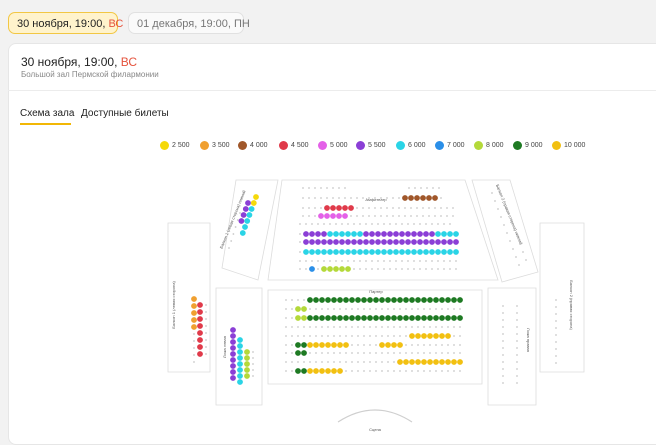  I want to click on legend-item: 4 000, so click(253, 145).